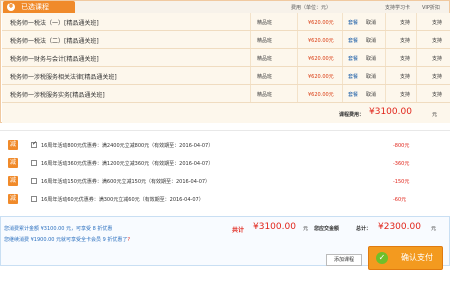 Image resolution: width=450 pixels, height=283 pixels. I want to click on course-total-unit: 元, so click(435, 115).